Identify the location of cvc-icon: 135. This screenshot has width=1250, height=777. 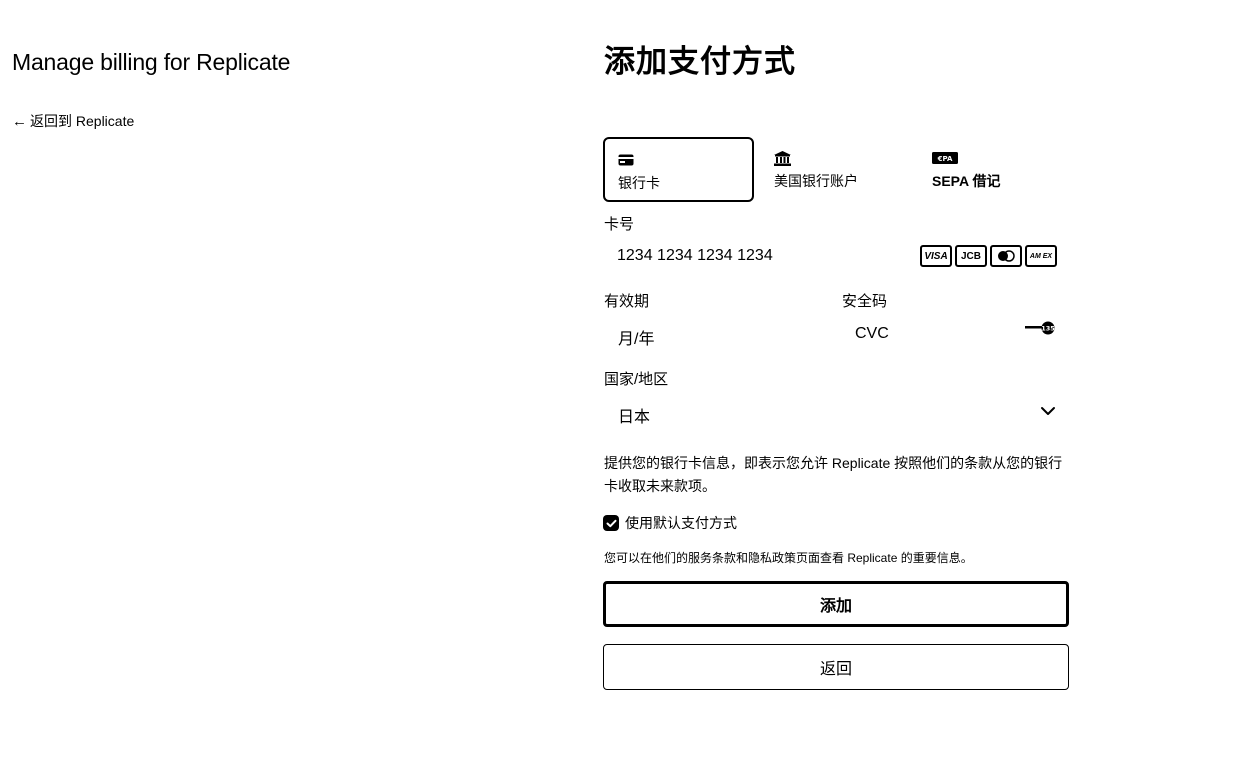
(1040, 328).